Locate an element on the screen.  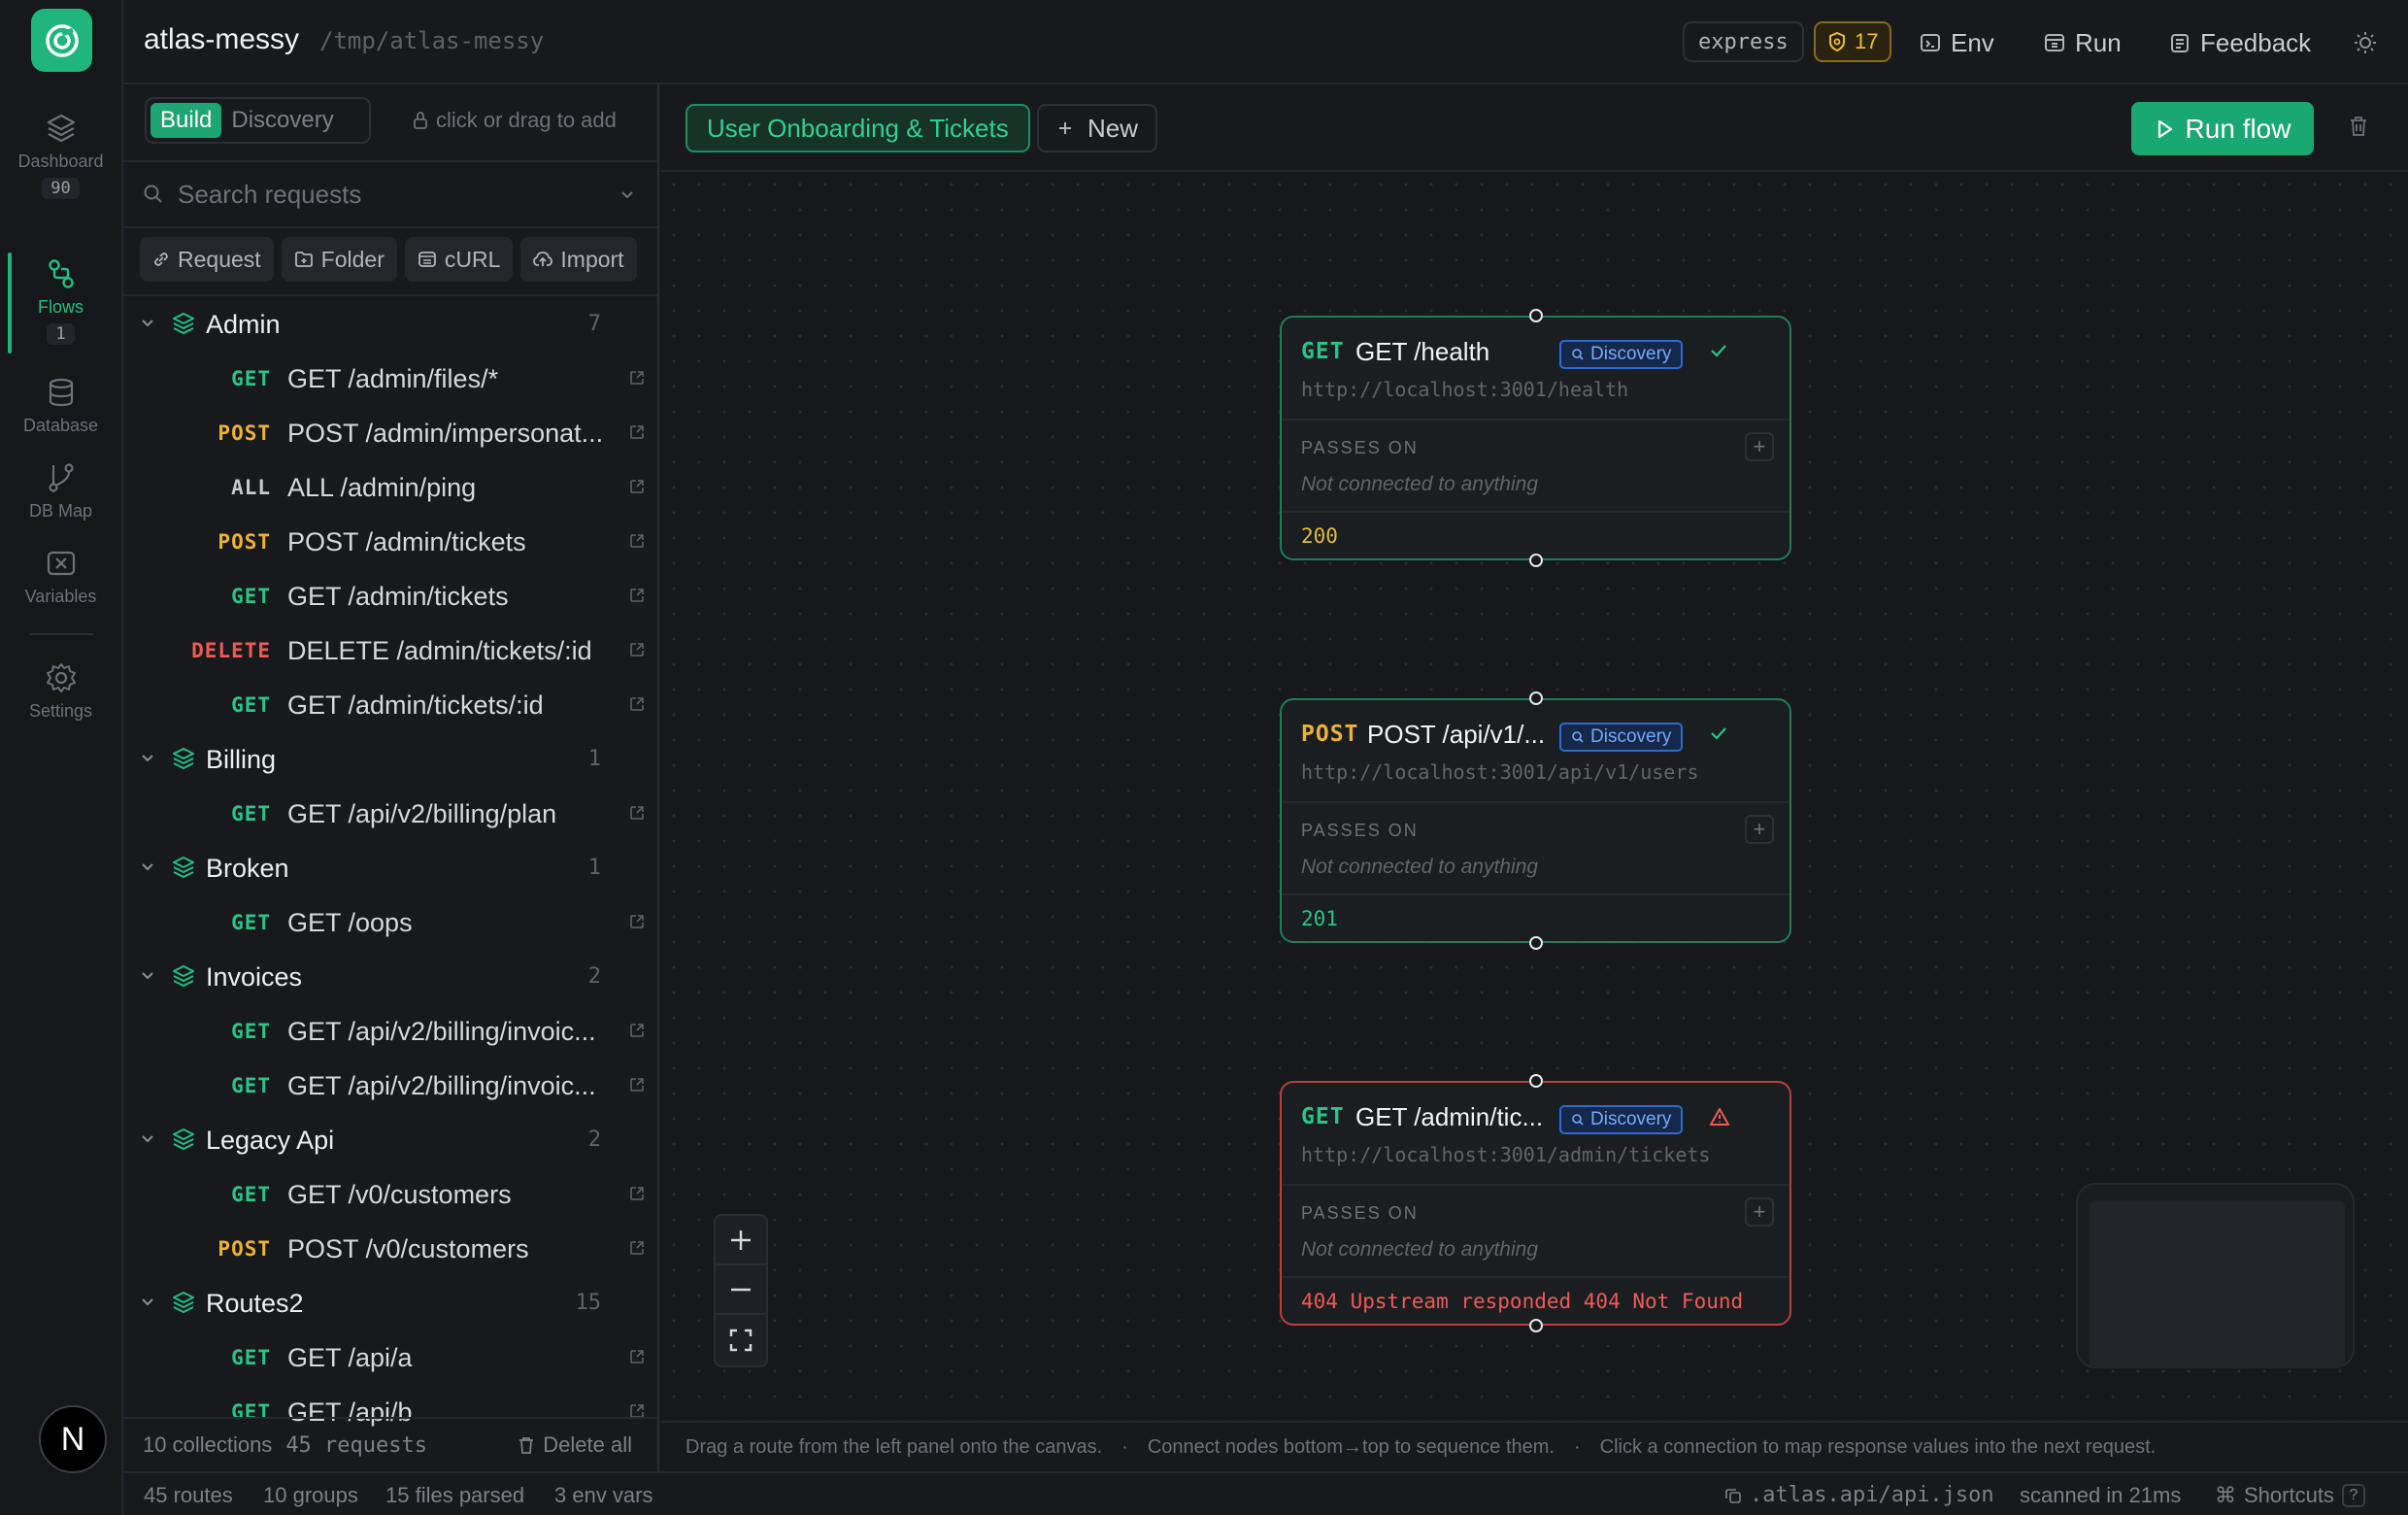
request-item: GET GET /oops is located at coordinates (390, 921).